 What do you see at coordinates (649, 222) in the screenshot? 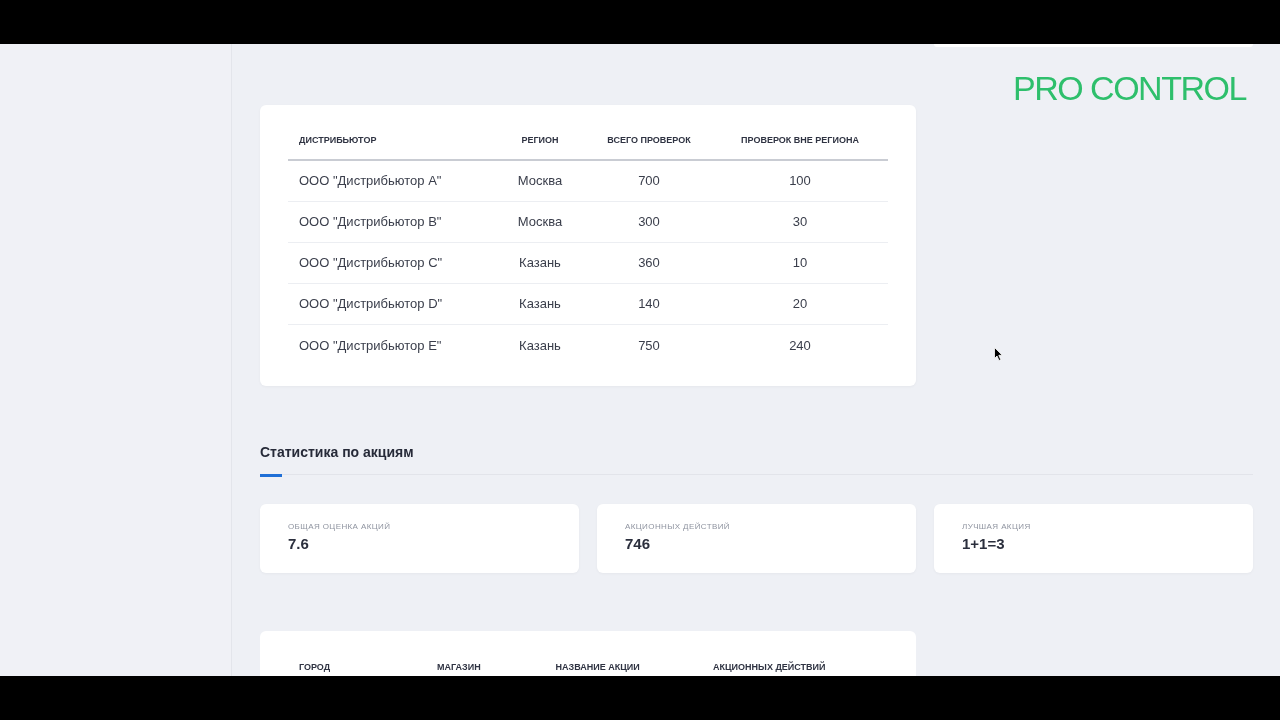
I see `table-cell-text: 300` at bounding box center [649, 222].